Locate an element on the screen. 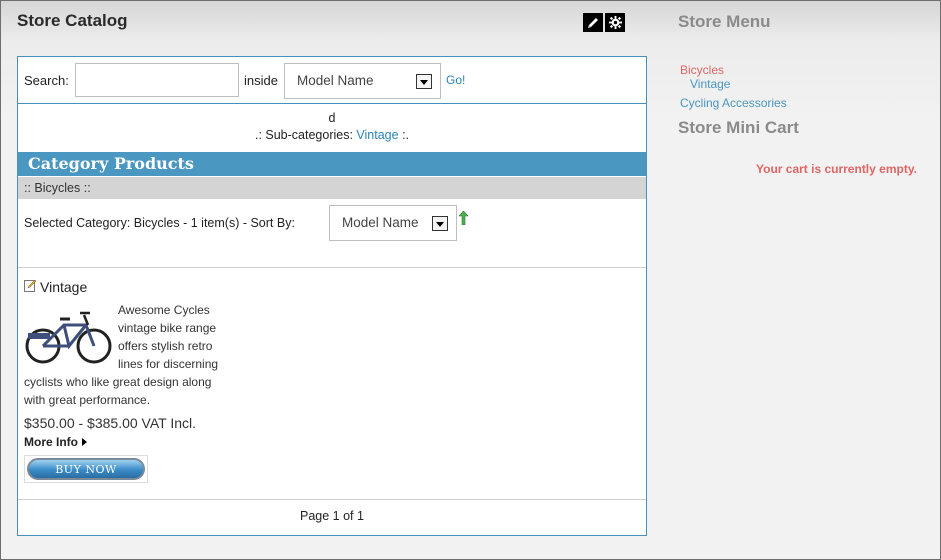 The width and height of the screenshot is (941, 560). category-description: d .: Sub-categories: Vintage :. is located at coordinates (332, 123).